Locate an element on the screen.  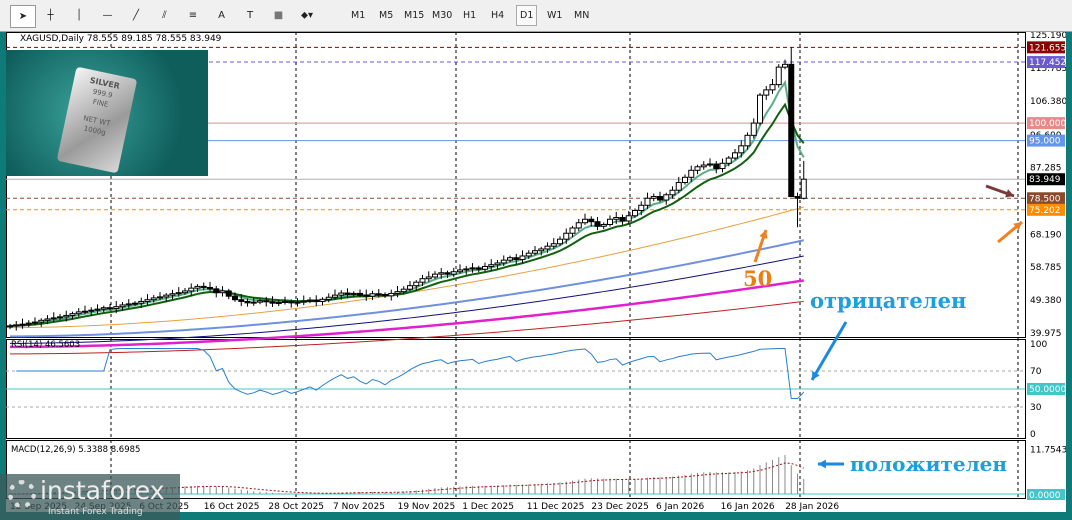
price-tick: 39.975 is located at coordinates (1046, 334).